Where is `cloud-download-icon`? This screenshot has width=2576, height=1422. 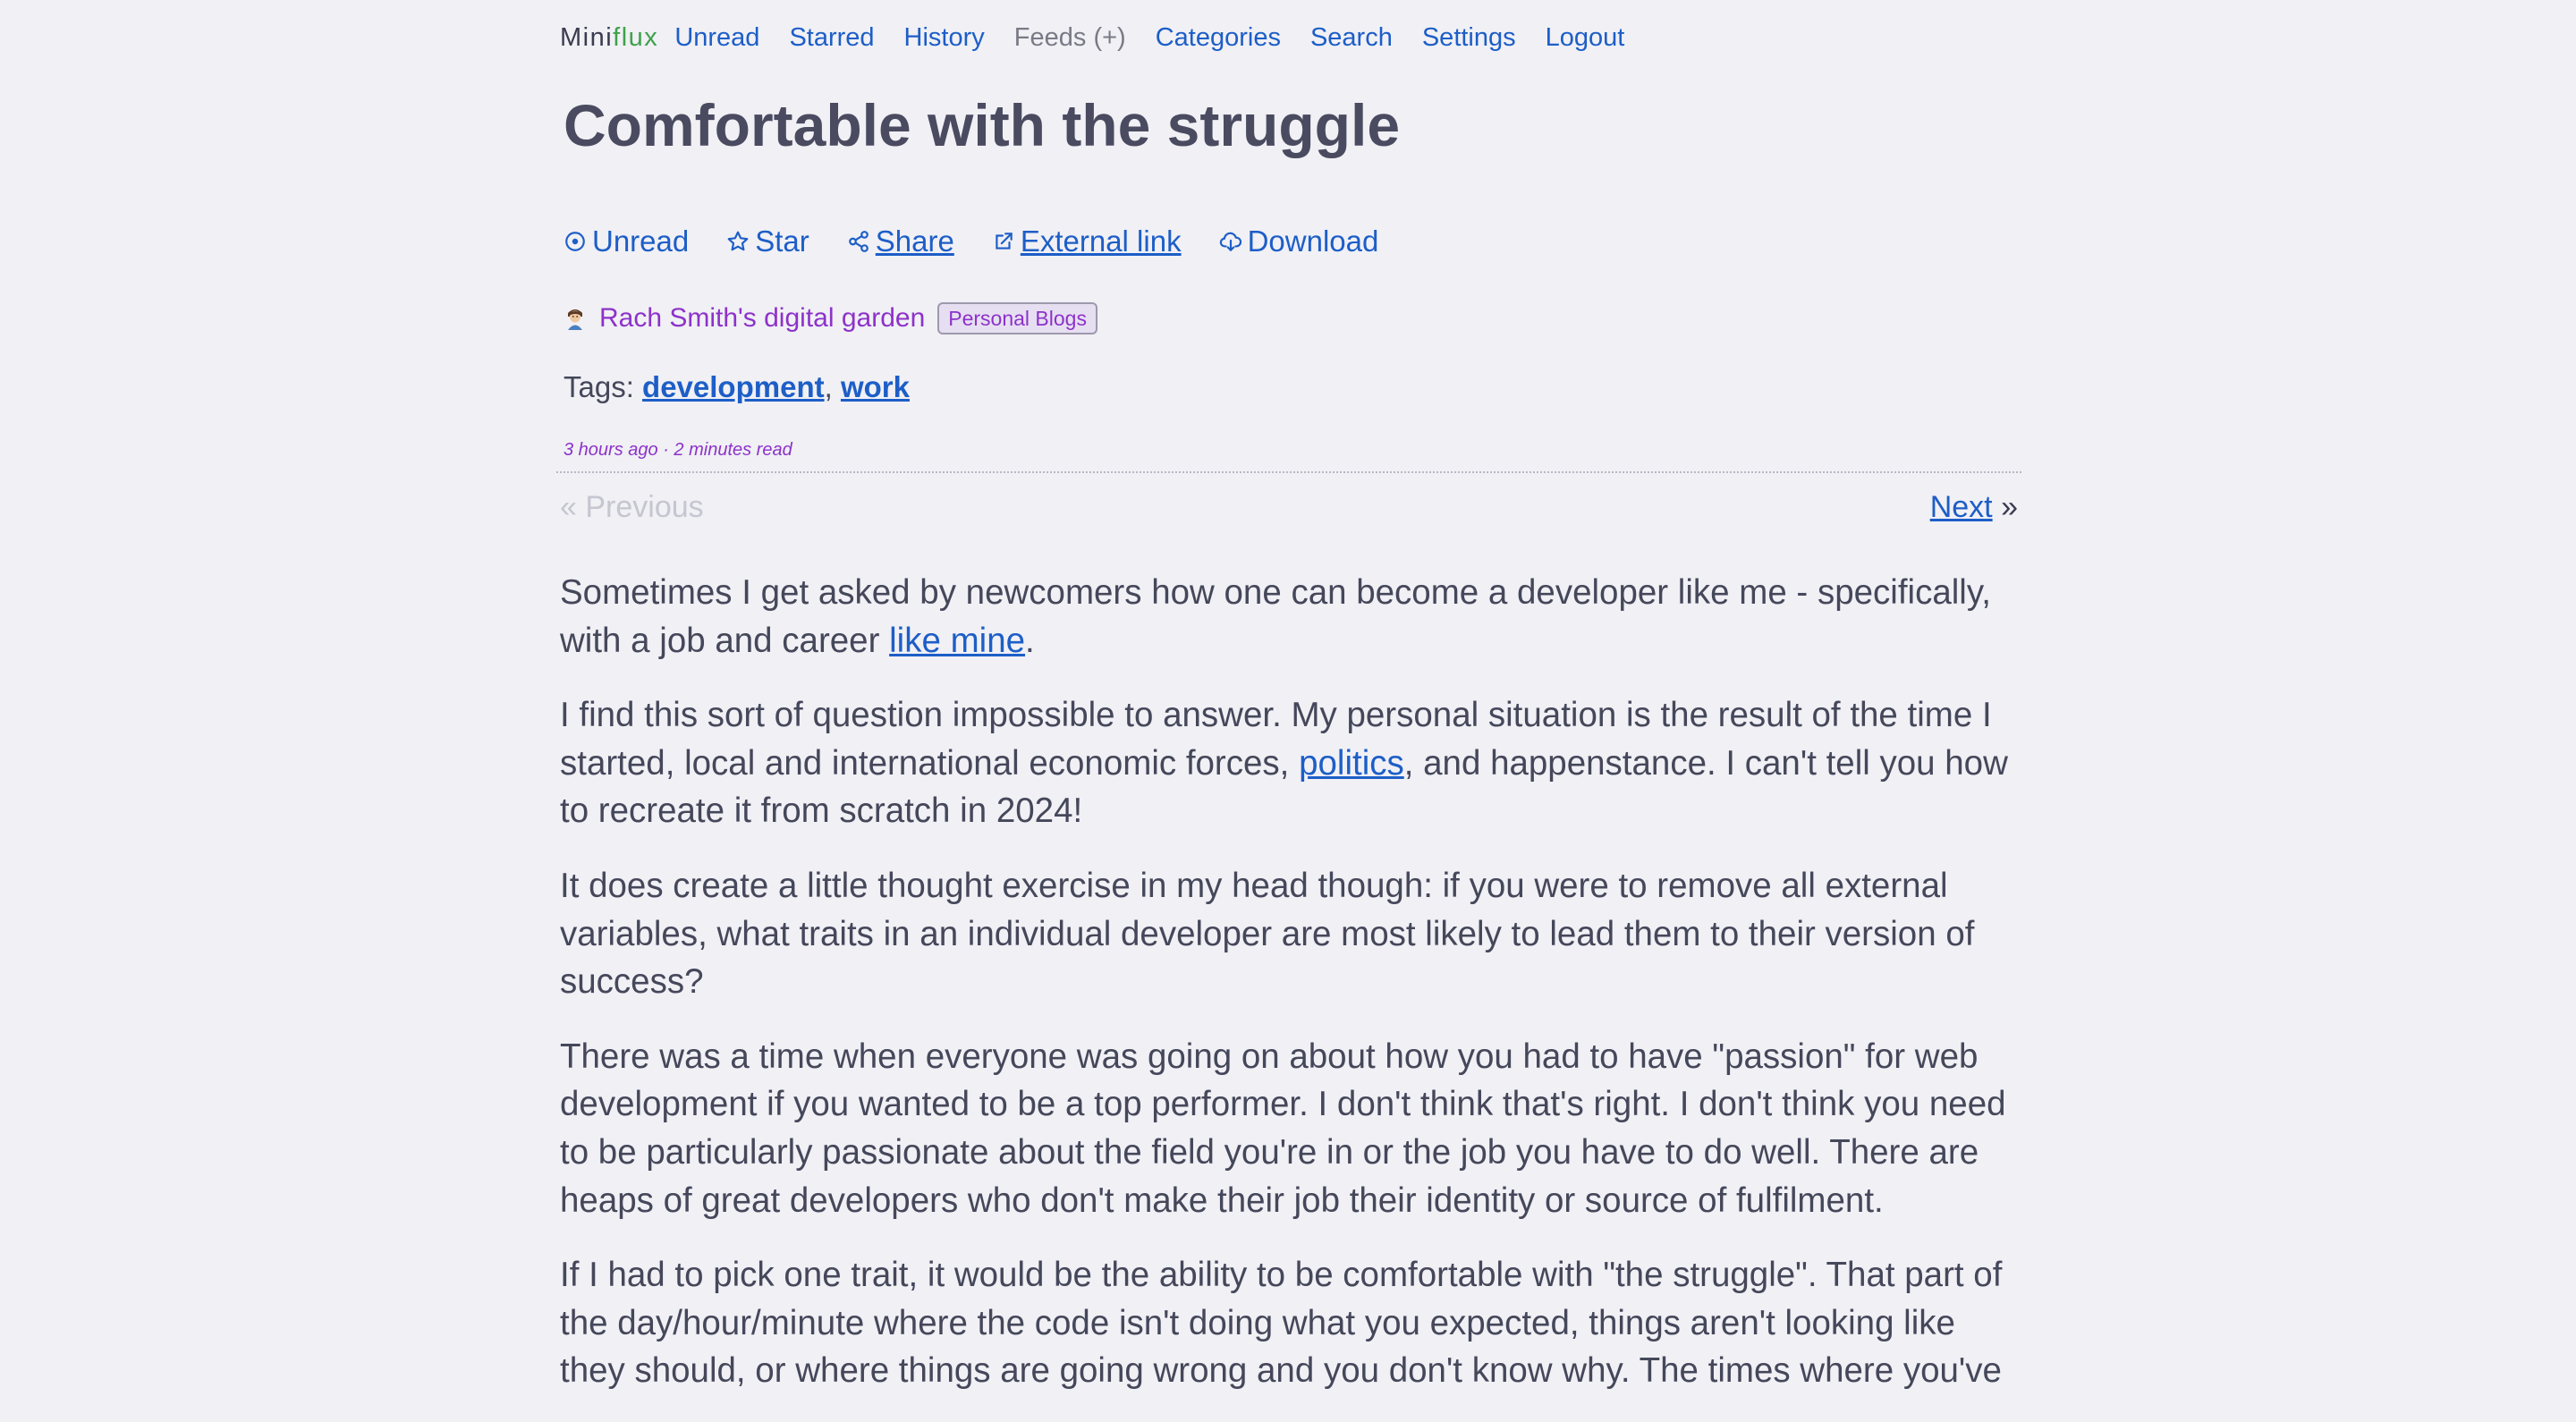 cloud-download-icon is located at coordinates (1230, 241).